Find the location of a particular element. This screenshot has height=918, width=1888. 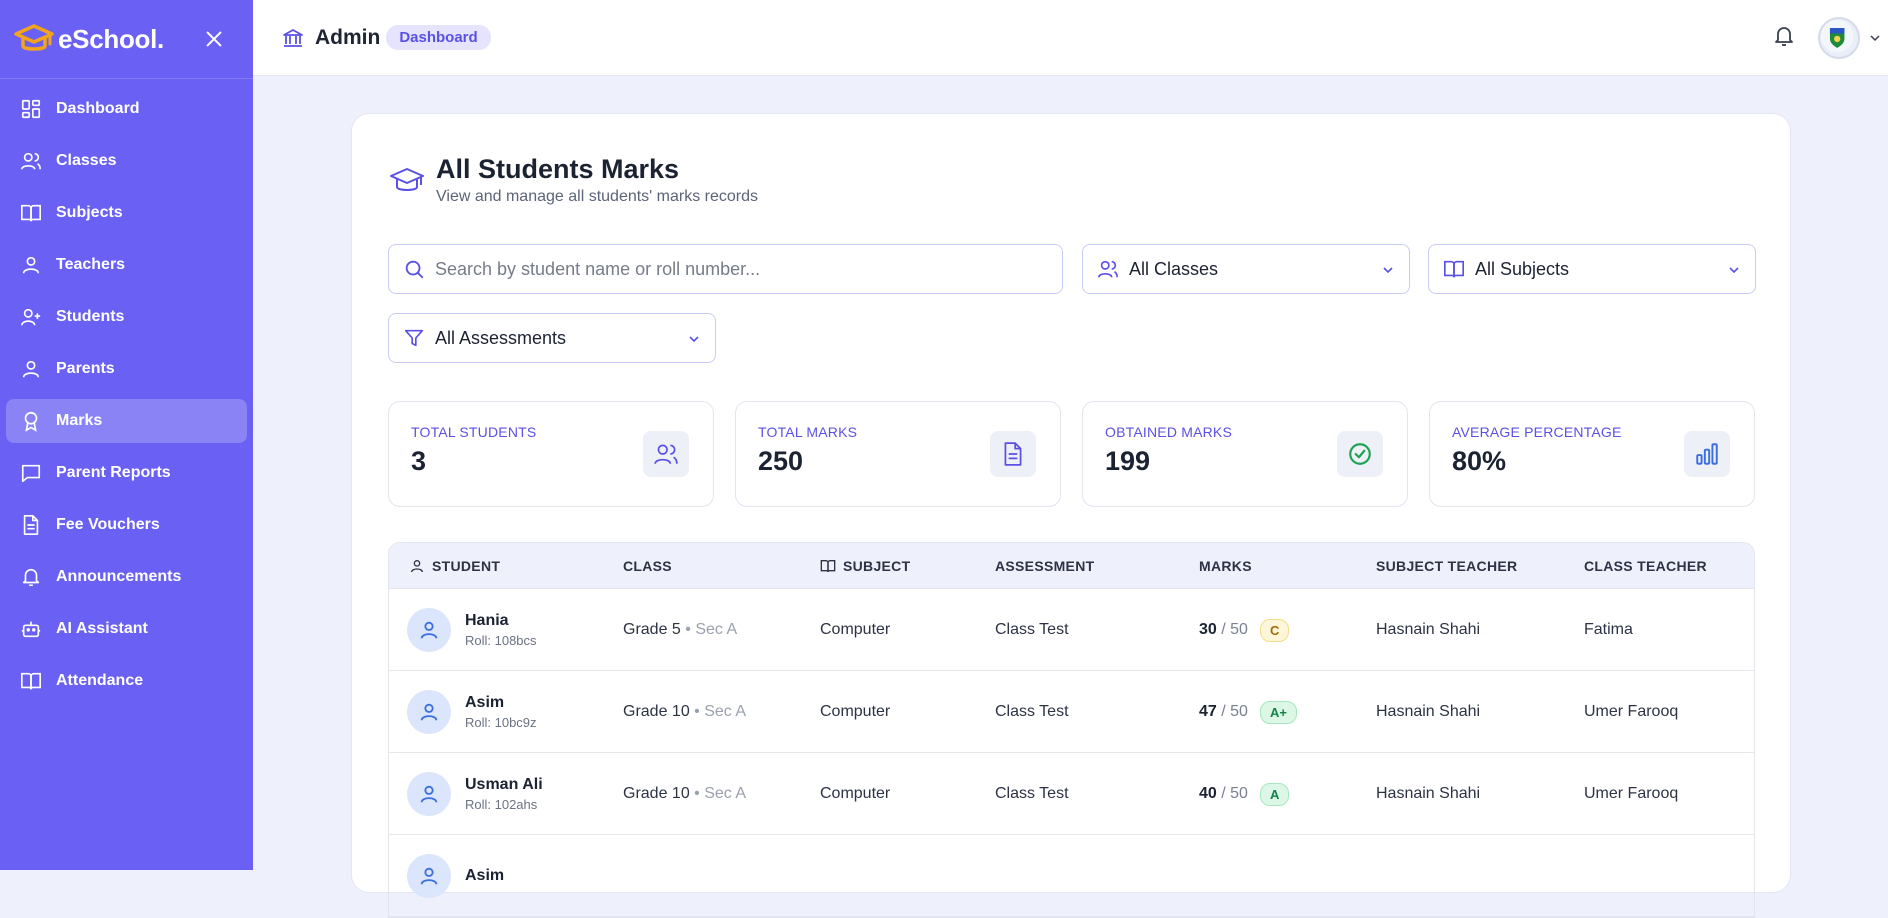

class-cell: Grade 5 • Sec A is located at coordinates (680, 630).